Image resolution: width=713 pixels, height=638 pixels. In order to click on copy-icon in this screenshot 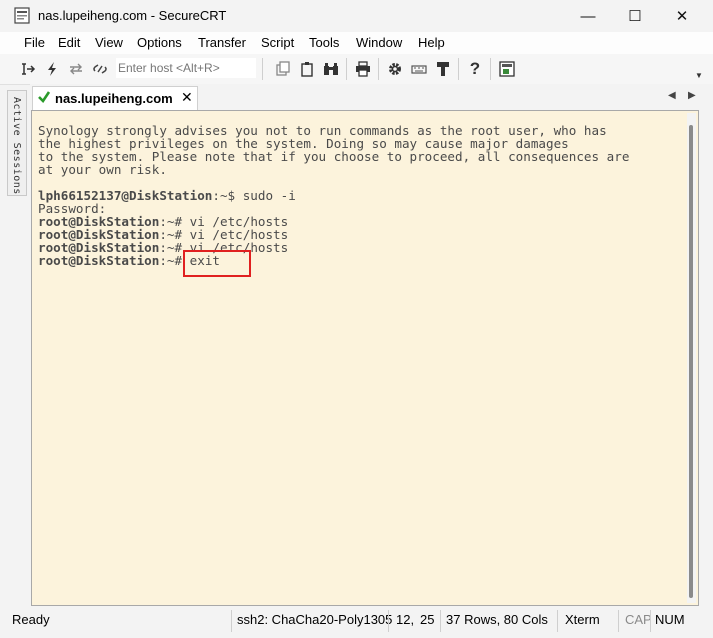, I will do `click(283, 69)`.